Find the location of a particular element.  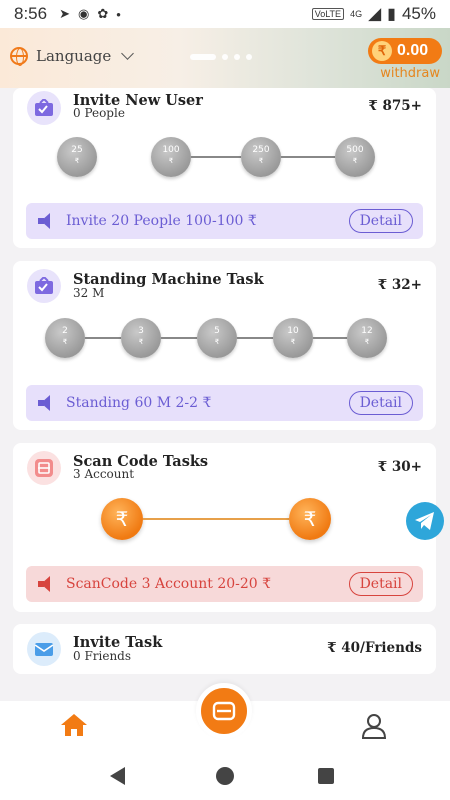

task-subtitle: 3 Account is located at coordinates (104, 474).